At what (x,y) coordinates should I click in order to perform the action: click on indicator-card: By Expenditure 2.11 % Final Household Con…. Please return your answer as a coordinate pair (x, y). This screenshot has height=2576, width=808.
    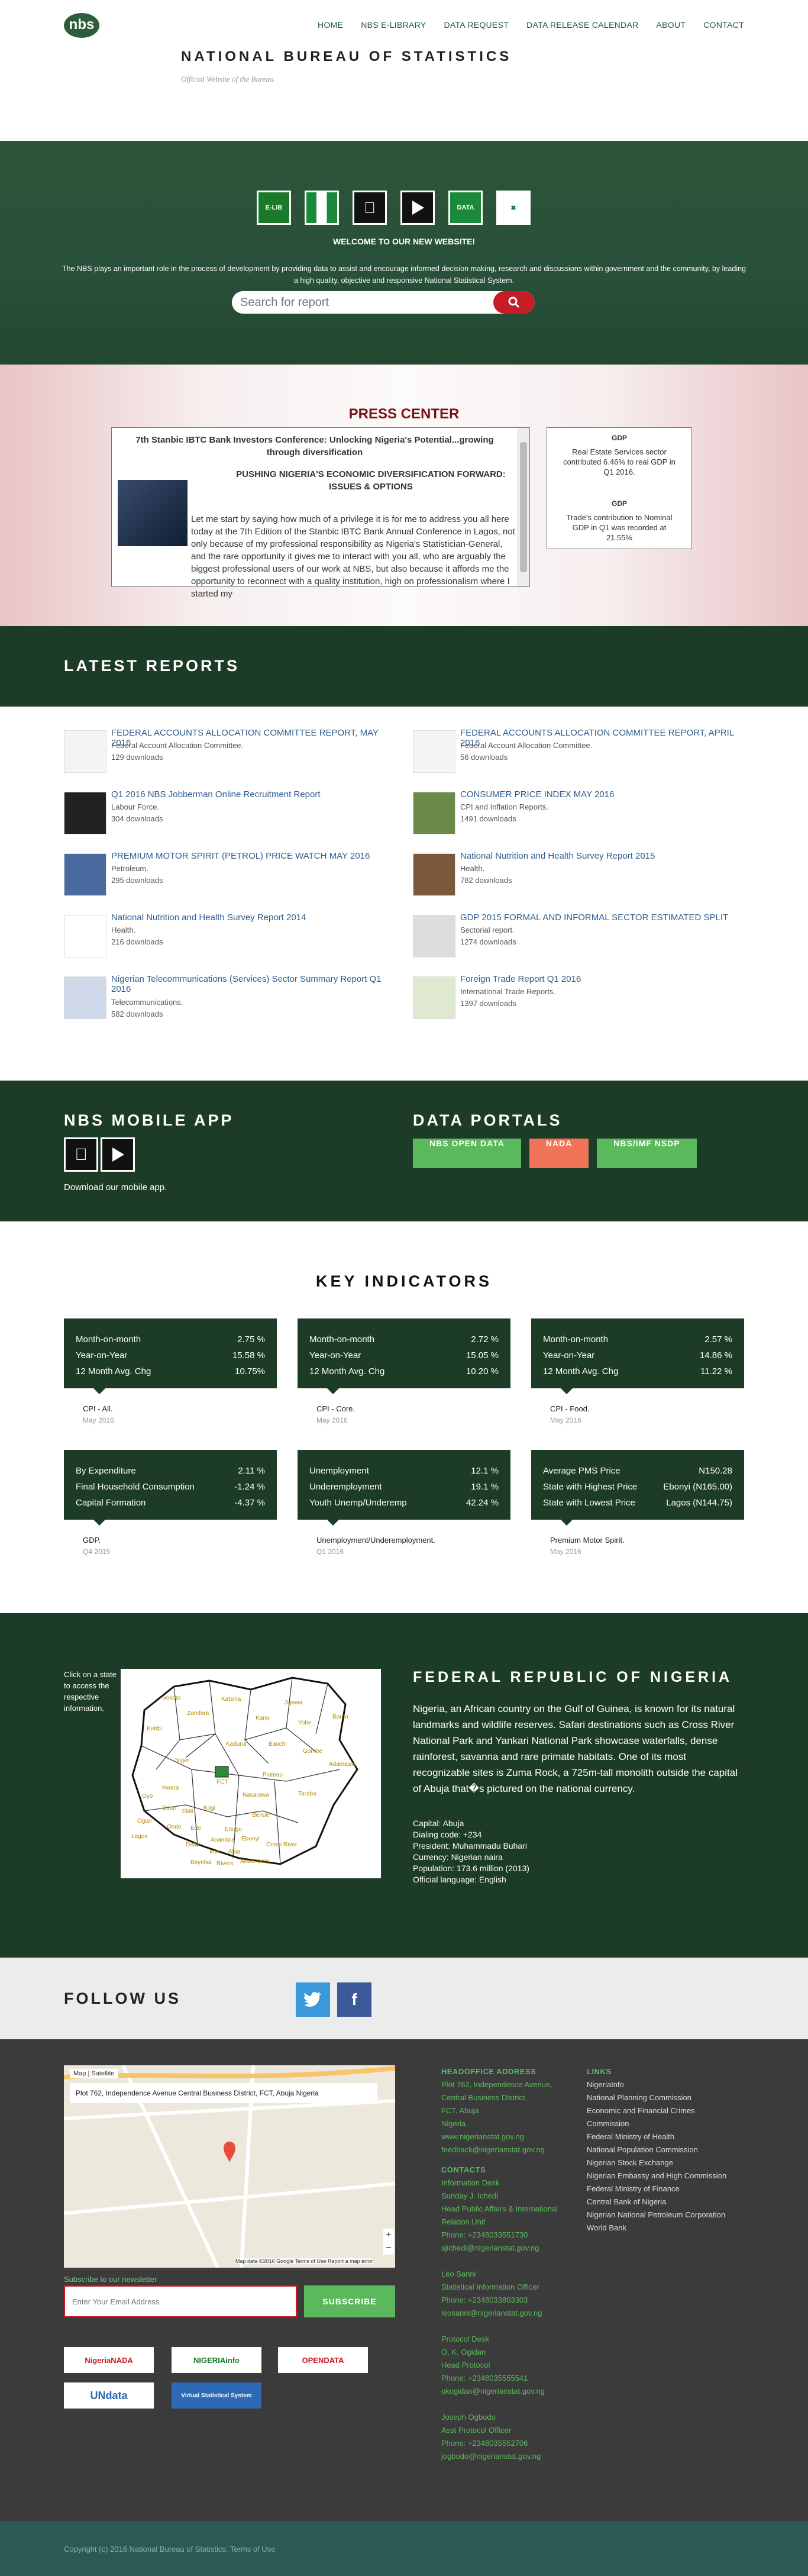
    Looking at the image, I should click on (170, 1488).